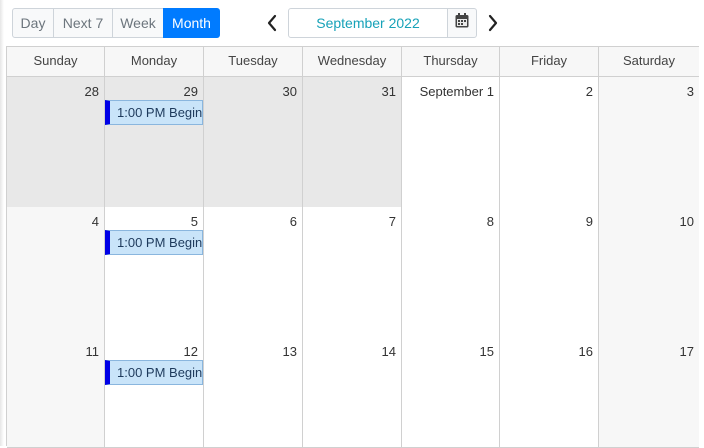 This screenshot has width=704, height=448. What do you see at coordinates (194, 221) in the screenshot?
I see `day-number: 5` at bounding box center [194, 221].